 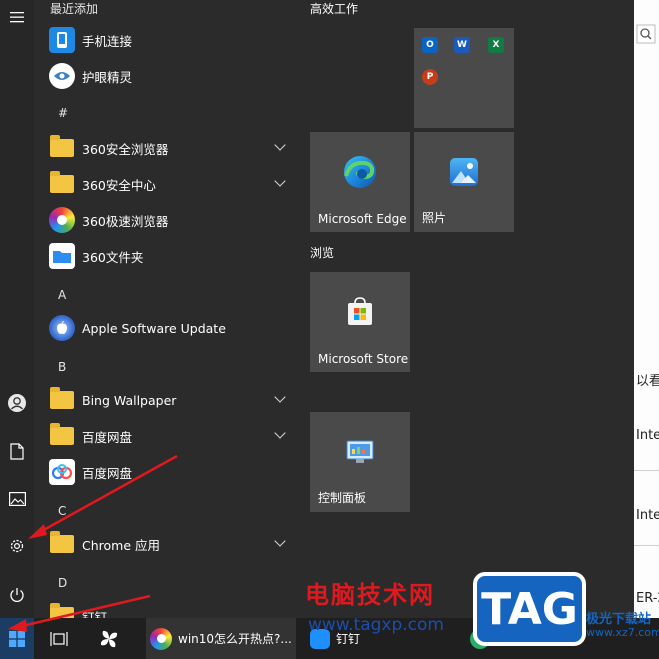 I want to click on watermark-url: www.tagxp.com, so click(x=376, y=625).